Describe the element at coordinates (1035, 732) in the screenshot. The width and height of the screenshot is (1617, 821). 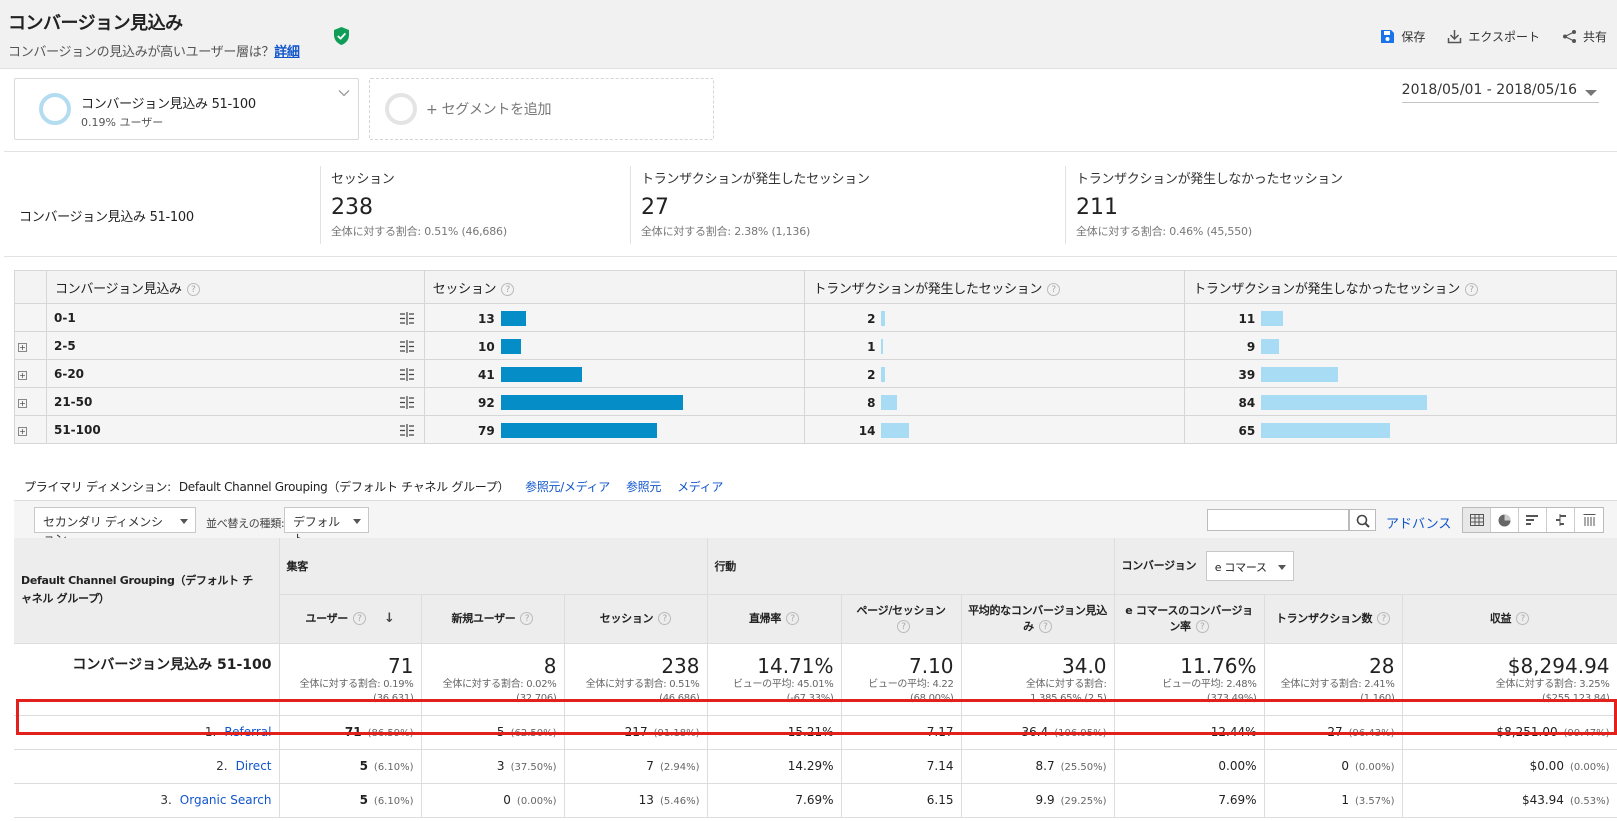
I see `metric-value: 36.4` at that location.